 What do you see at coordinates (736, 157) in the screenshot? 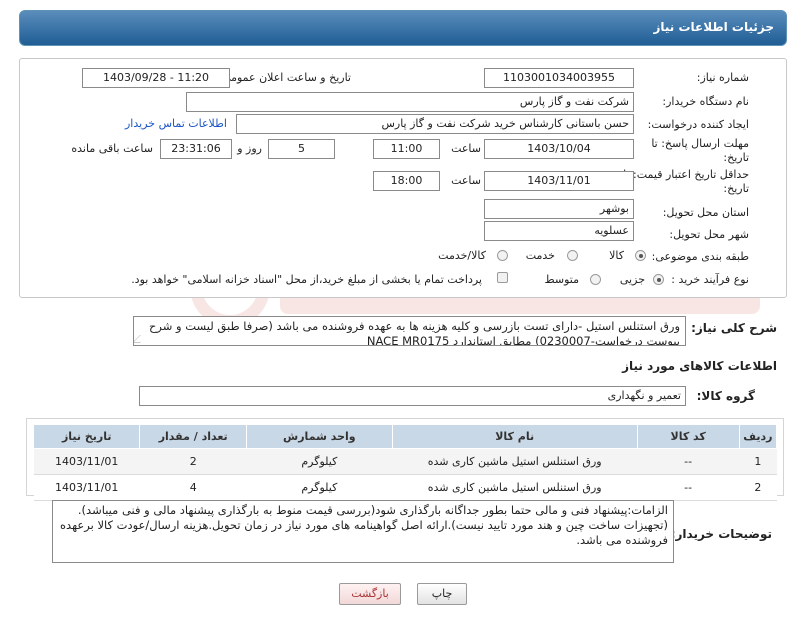
I see `deadline-label-line2: تاریخ:` at bounding box center [736, 157].